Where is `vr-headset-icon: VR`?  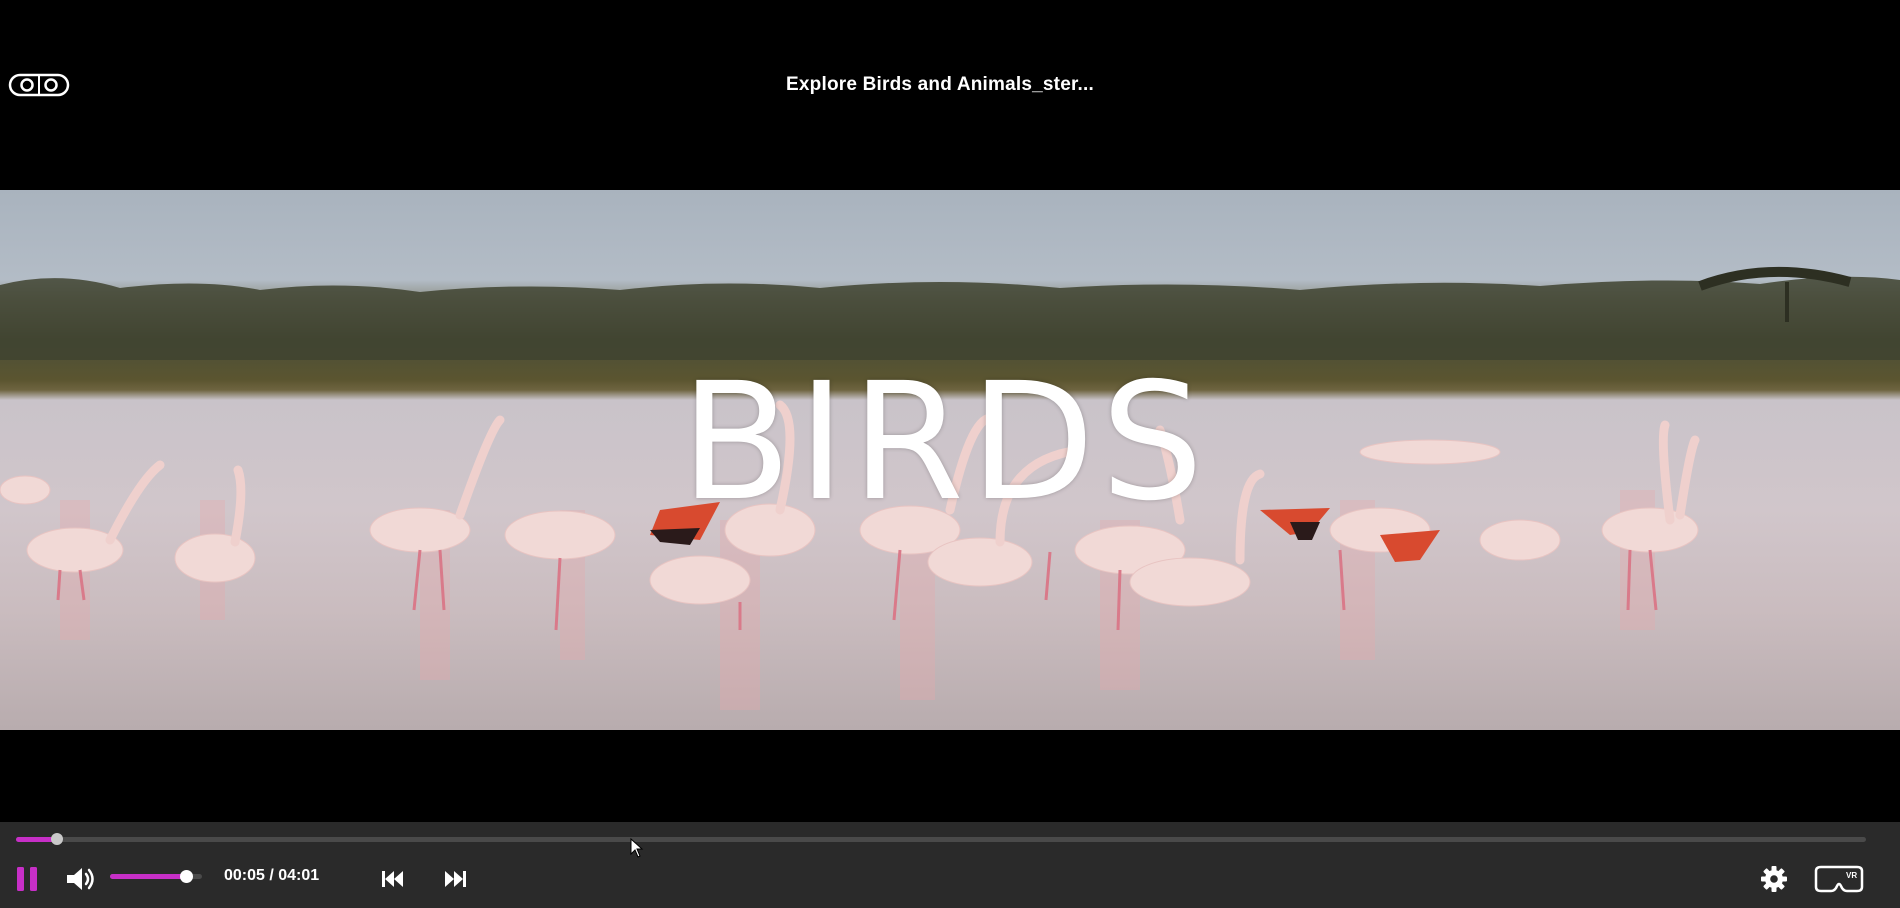 vr-headset-icon: VR is located at coordinates (1839, 879).